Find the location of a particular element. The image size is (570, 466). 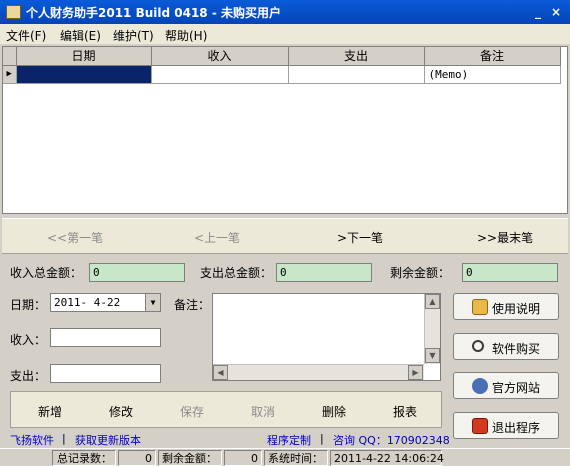

manual-button: 使用说明 is located at coordinates (506, 306).